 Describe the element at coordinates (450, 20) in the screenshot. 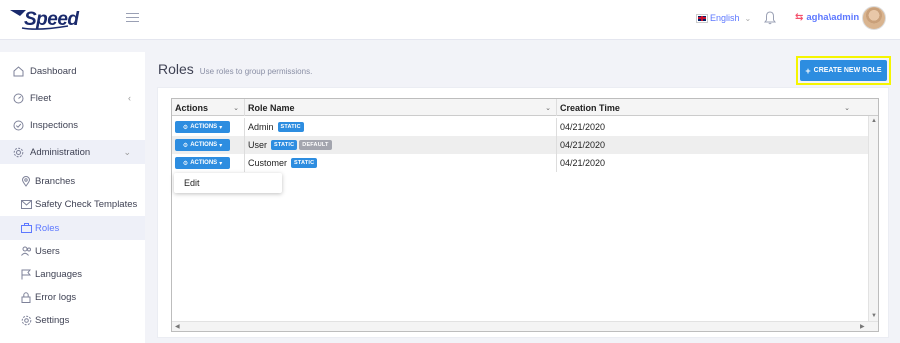

I see `top-bar: Speed English ⌄ ⇆ agha\admin` at that location.